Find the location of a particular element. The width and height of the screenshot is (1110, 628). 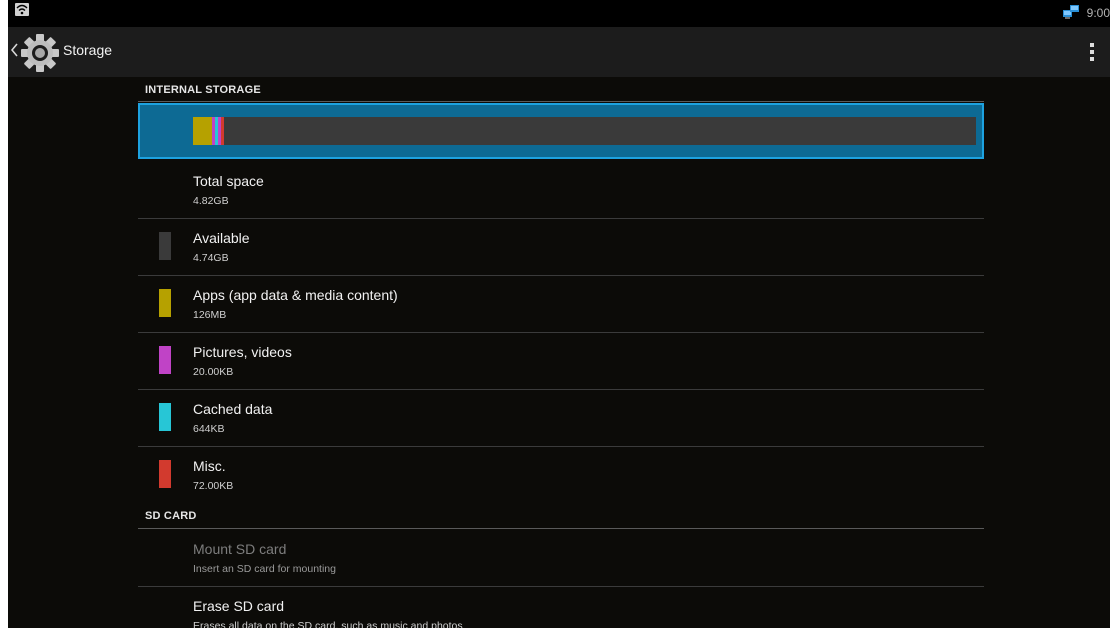

section-header-internal-storage: INTERNAL STORAGE is located at coordinates (203, 90).